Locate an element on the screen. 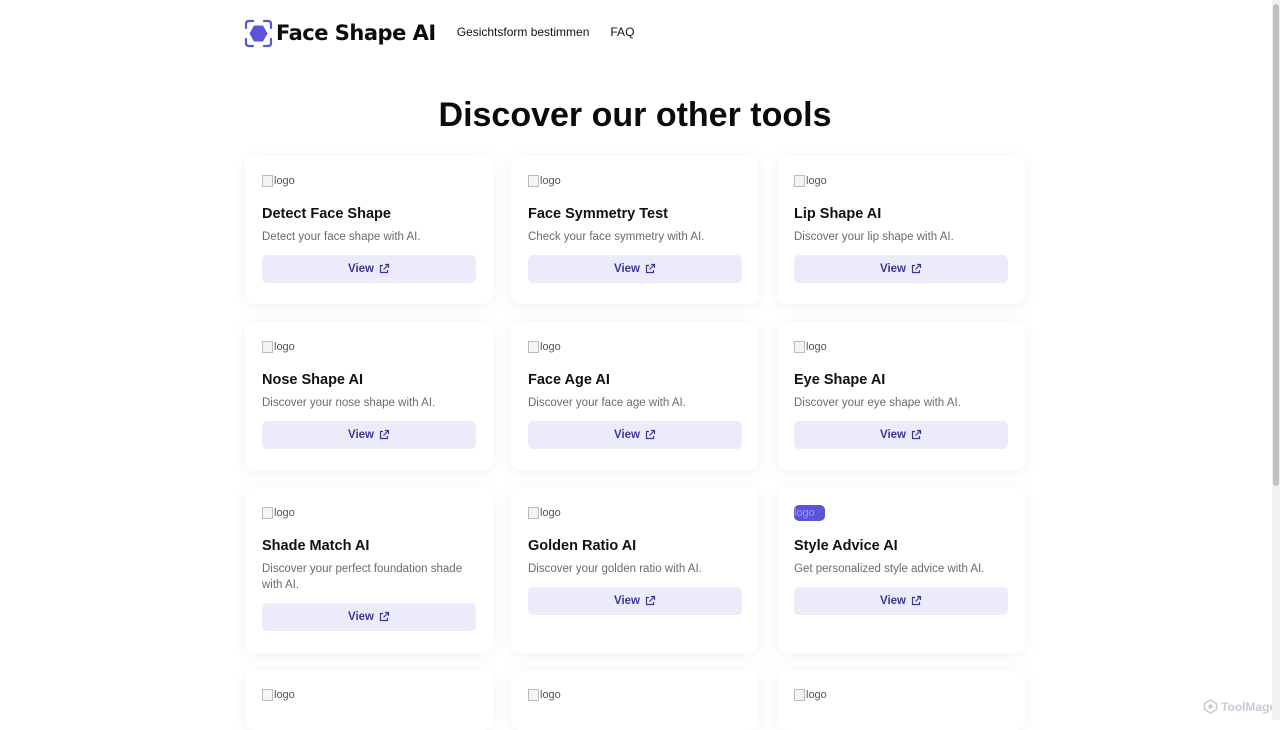 This screenshot has height=730, width=1280. brand-logo-link: Face Shape AI is located at coordinates (340, 33).